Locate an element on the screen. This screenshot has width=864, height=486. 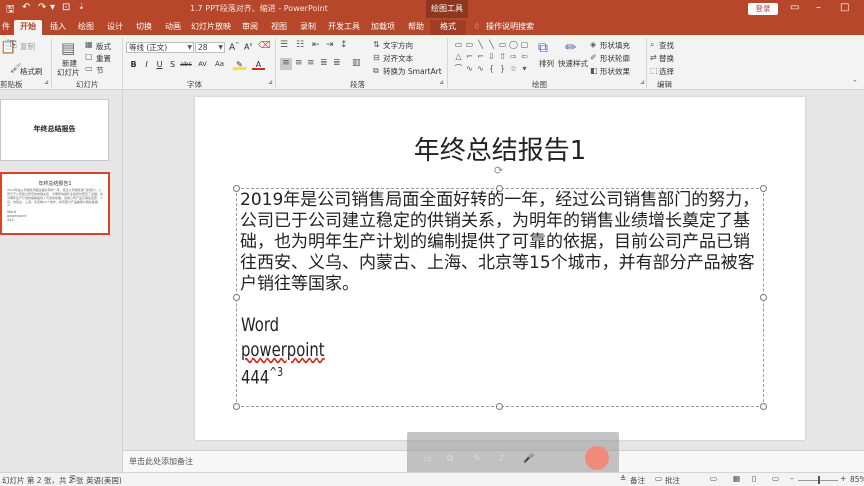
tab-record: 录制 is located at coordinates (308, 27).